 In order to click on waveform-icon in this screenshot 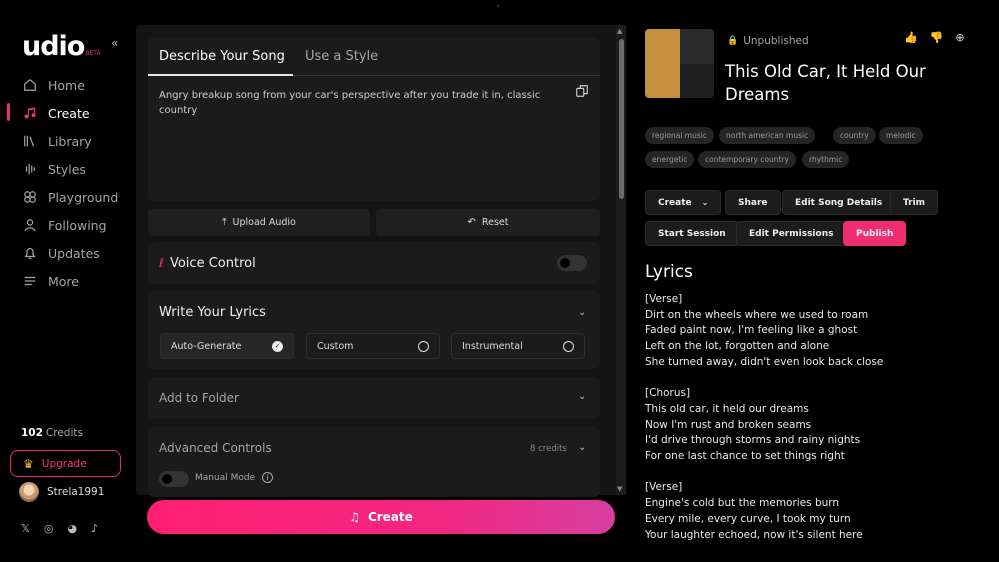, I will do `click(30, 169)`.